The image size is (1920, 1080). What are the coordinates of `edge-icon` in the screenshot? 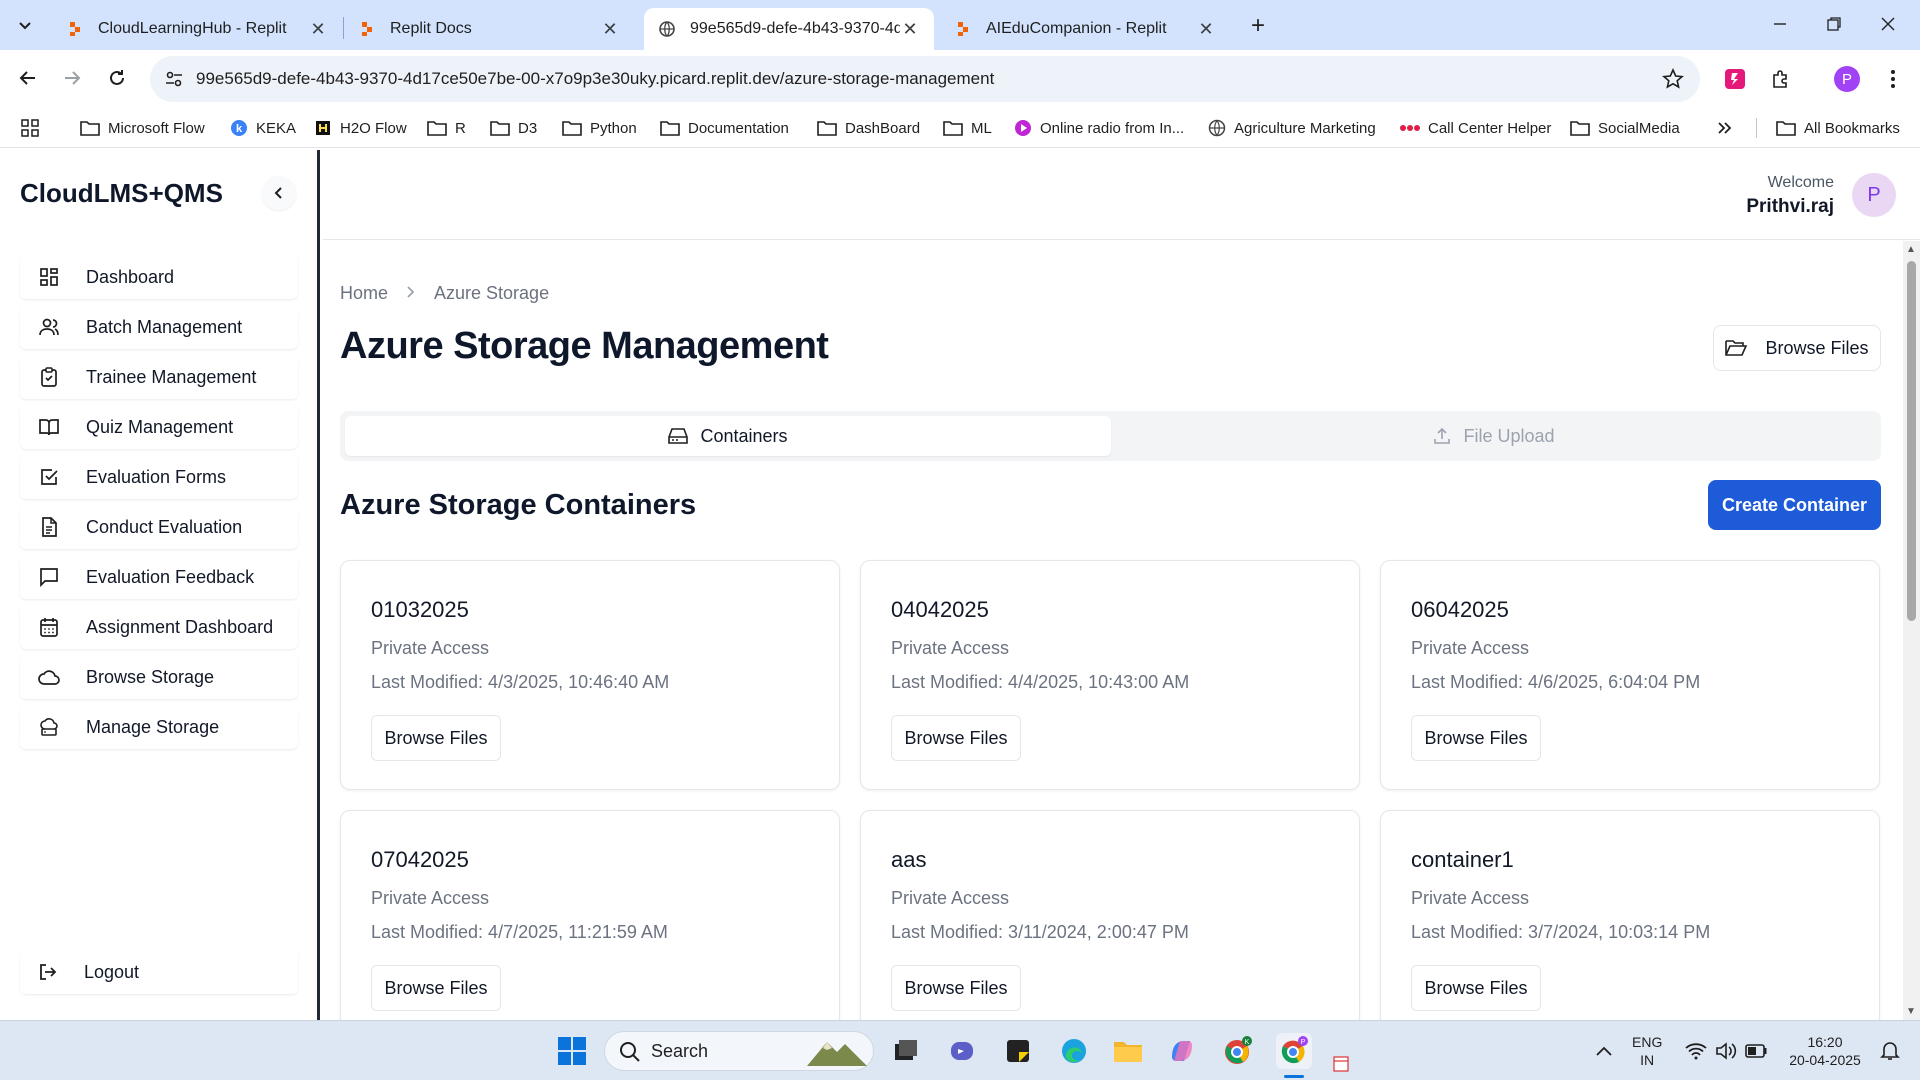 It's located at (1074, 1051).